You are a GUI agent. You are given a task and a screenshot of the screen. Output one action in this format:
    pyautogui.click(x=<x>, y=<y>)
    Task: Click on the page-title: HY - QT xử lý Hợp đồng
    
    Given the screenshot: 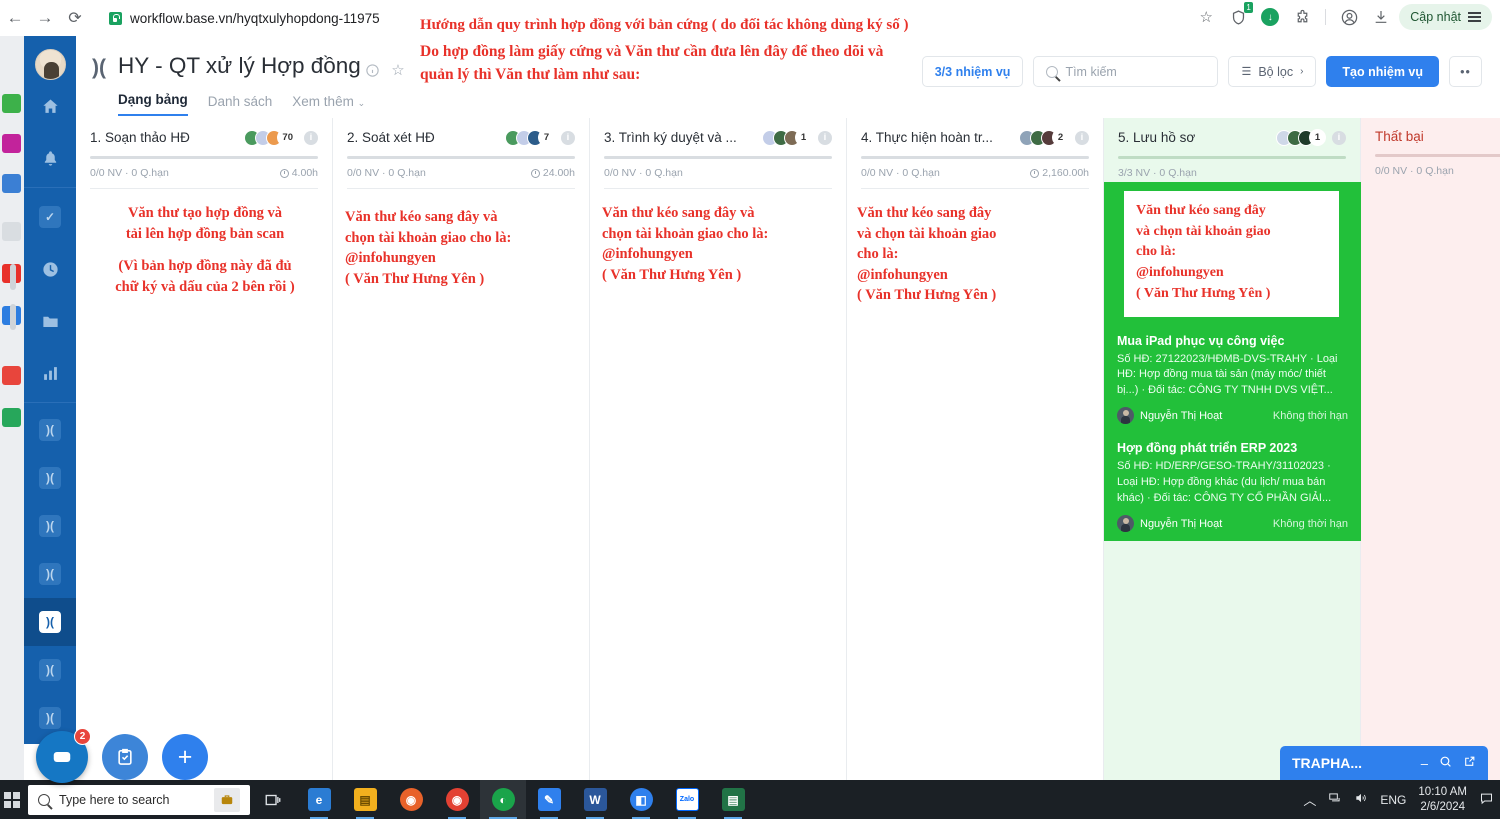 What is the action you would take?
    pyautogui.click(x=239, y=65)
    